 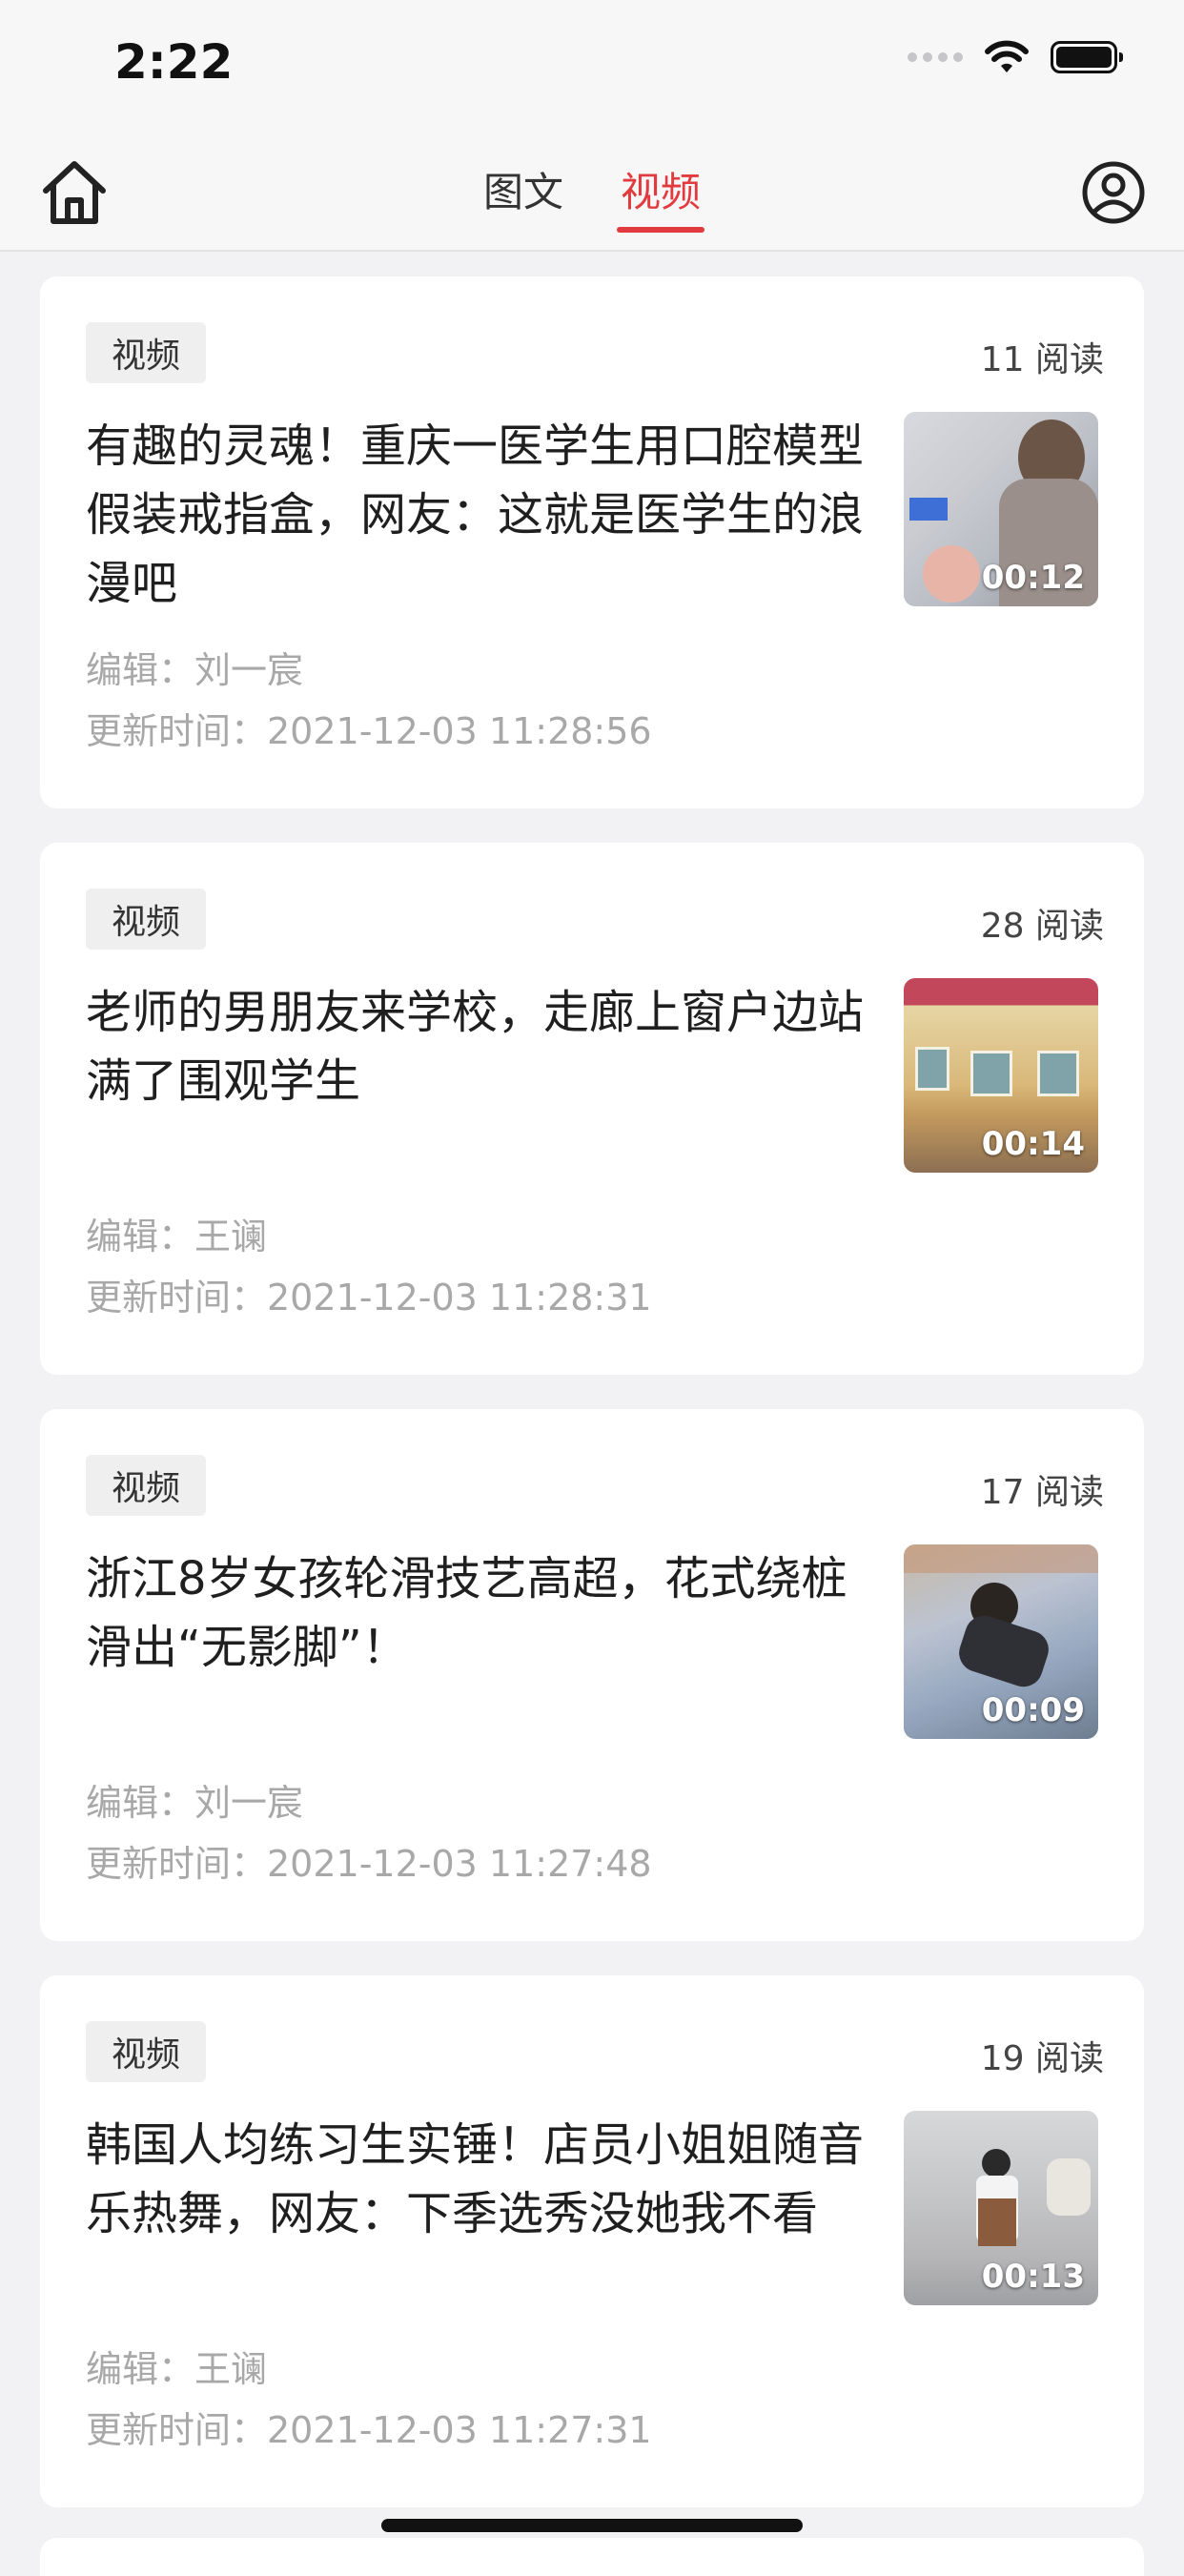 What do you see at coordinates (1007, 56) in the screenshot?
I see `wifi-icon` at bounding box center [1007, 56].